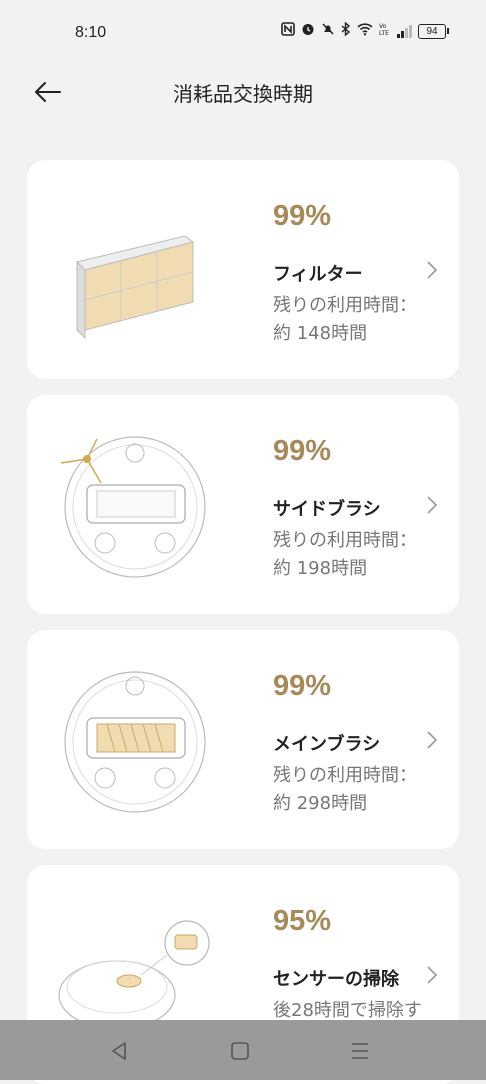 This screenshot has height=1084, width=486. I want to click on nfc-icon, so click(288, 31).